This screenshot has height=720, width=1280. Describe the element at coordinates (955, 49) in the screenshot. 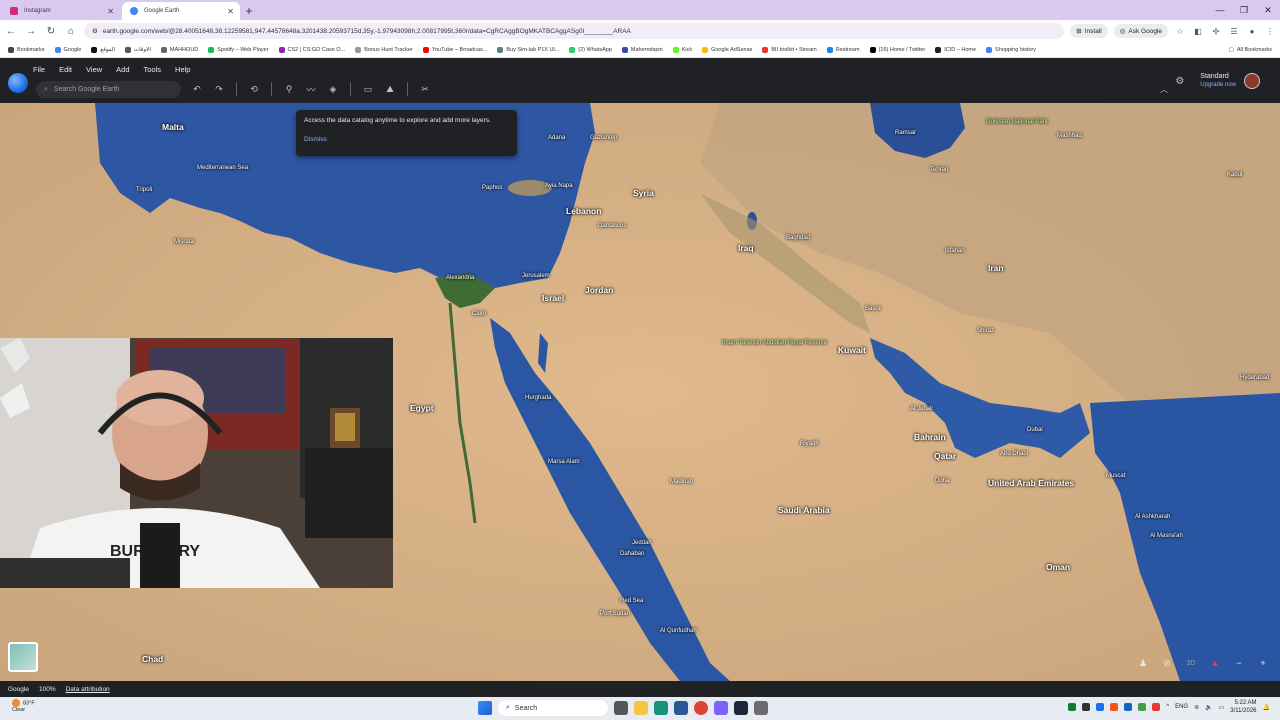

I see `bookmark-item: ICID – Home` at that location.